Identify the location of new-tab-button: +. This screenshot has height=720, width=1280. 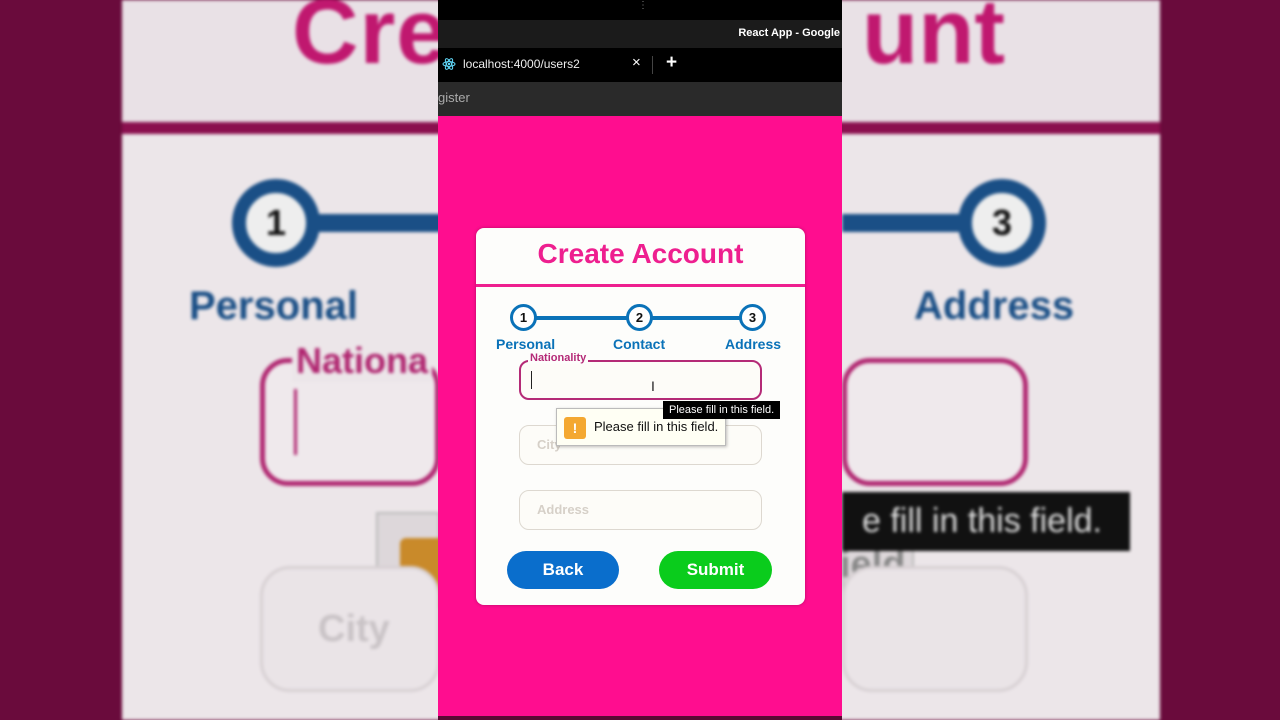
(671, 63).